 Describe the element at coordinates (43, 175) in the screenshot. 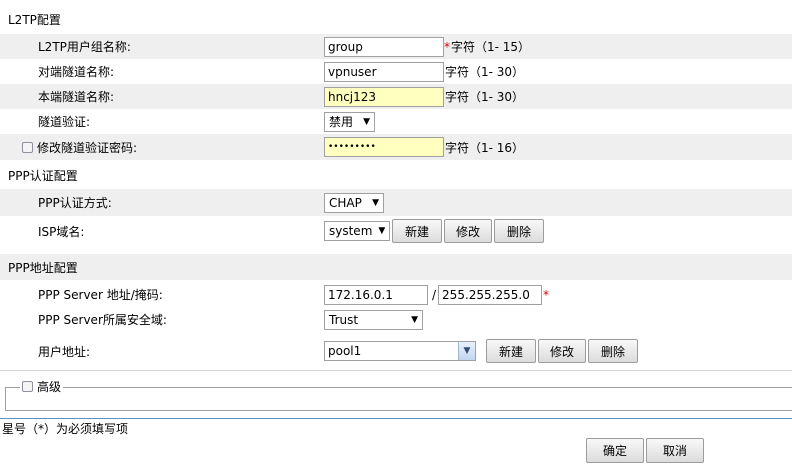

I see `ppp-auth-title: PPP认证配置` at that location.